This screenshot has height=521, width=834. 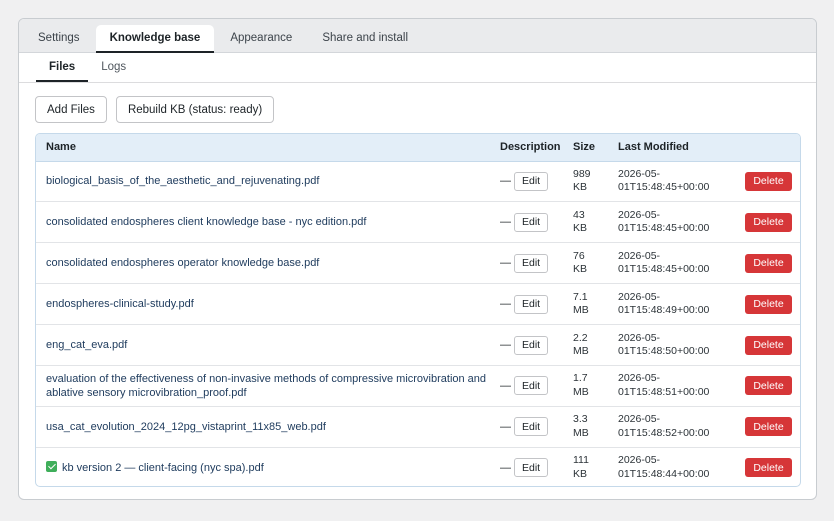 What do you see at coordinates (113, 67) in the screenshot?
I see `subtab-logs: Logs` at bounding box center [113, 67].